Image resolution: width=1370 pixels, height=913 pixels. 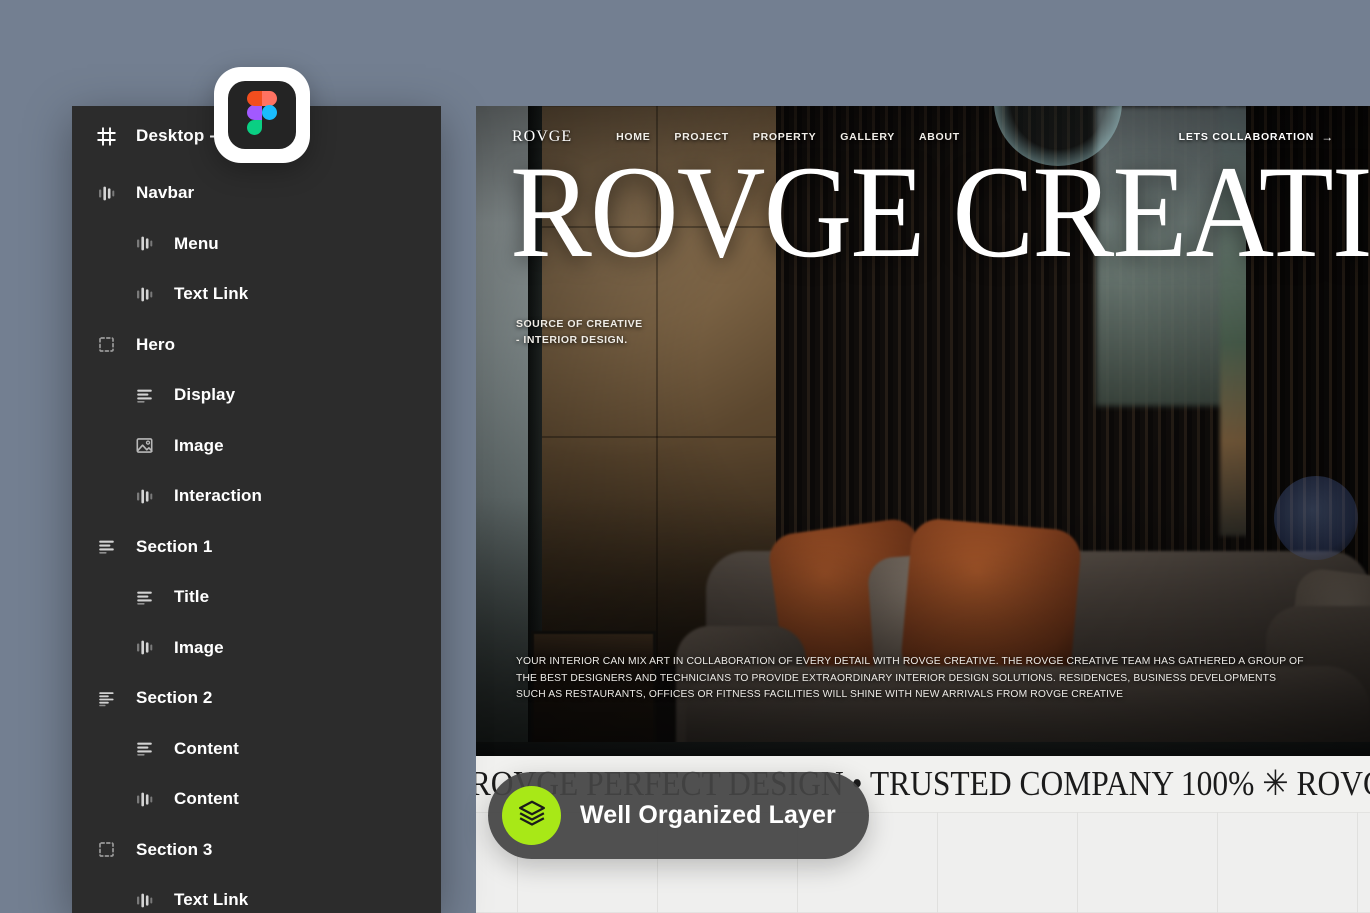 What do you see at coordinates (939, 137) in the screenshot?
I see `nav-link-about: ABOUT` at bounding box center [939, 137].